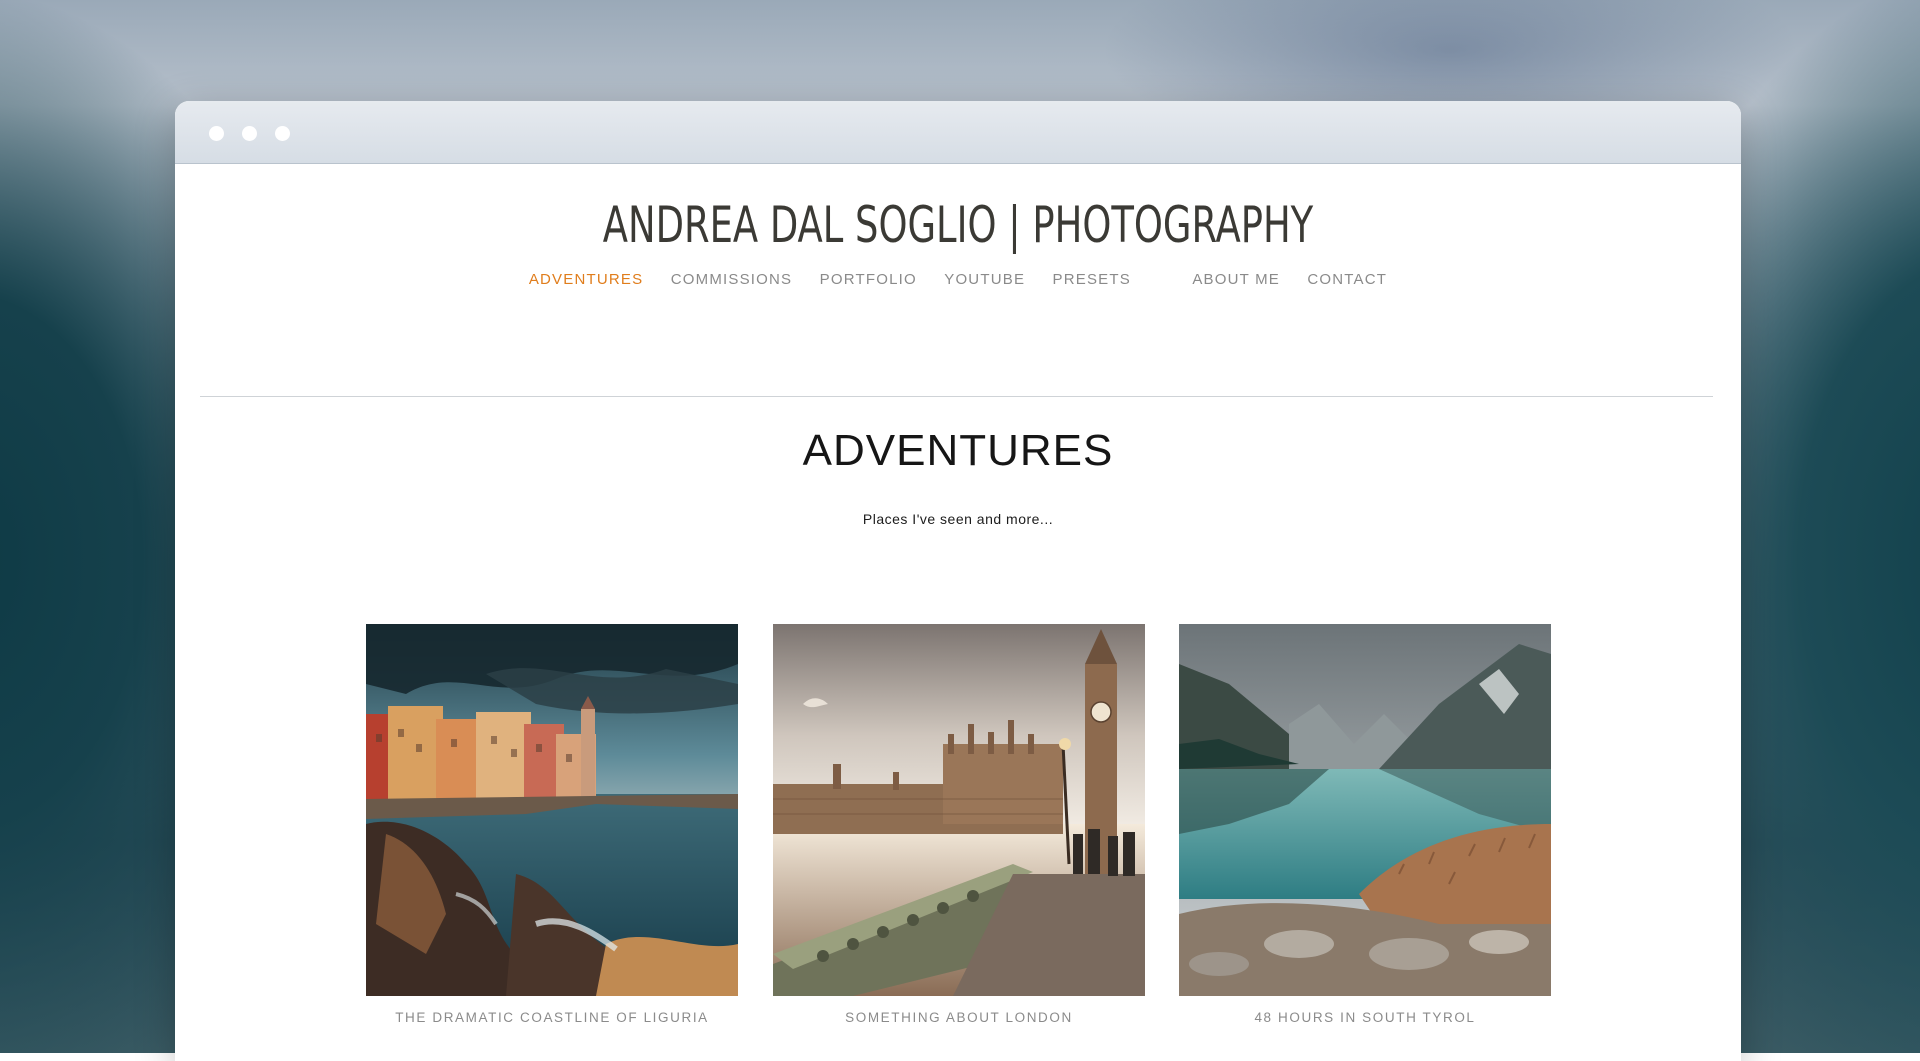 Image resolution: width=1920 pixels, height=1061 pixels. I want to click on gallery-caption: 48 HOURS IN SOUTH TYROL, so click(1365, 1017).